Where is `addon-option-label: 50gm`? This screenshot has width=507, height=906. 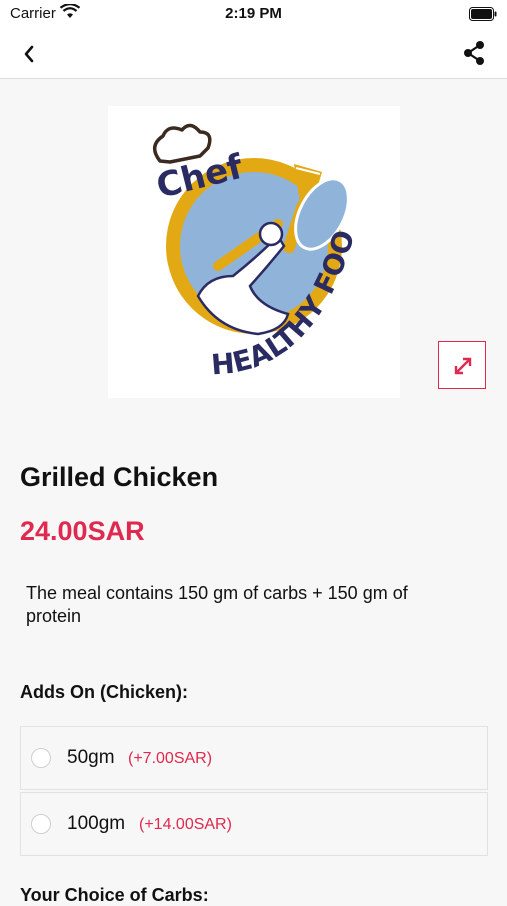 addon-option-label: 50gm is located at coordinates (91, 757).